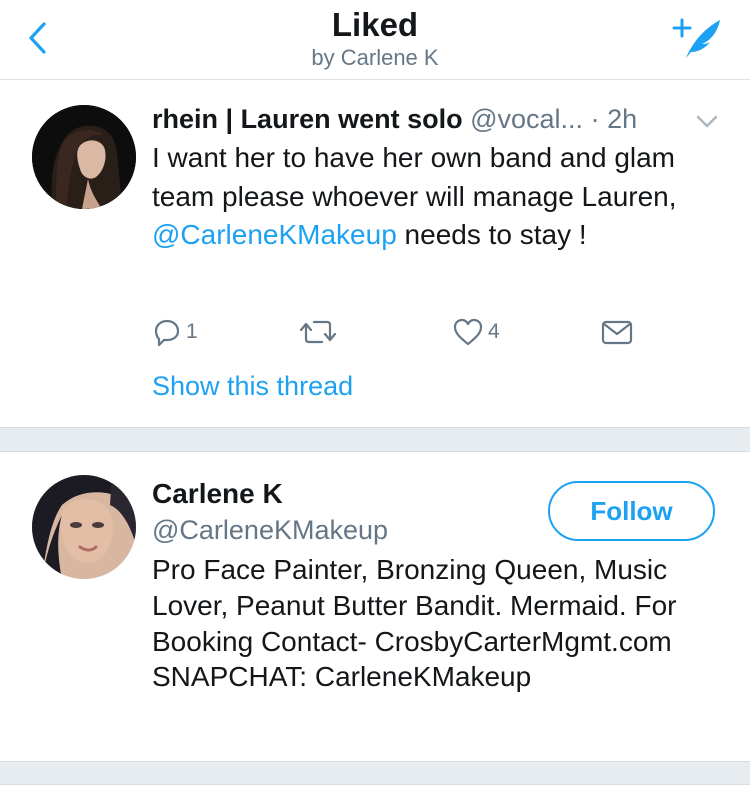 The width and height of the screenshot is (750, 785). Describe the element at coordinates (631, 511) in the screenshot. I see `follow-button: Follow` at that location.